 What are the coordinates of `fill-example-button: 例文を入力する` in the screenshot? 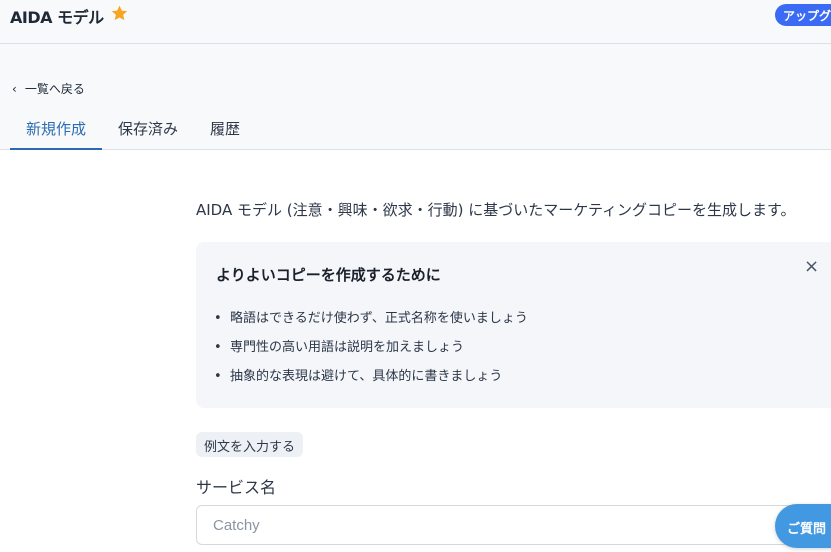 It's located at (250, 444).